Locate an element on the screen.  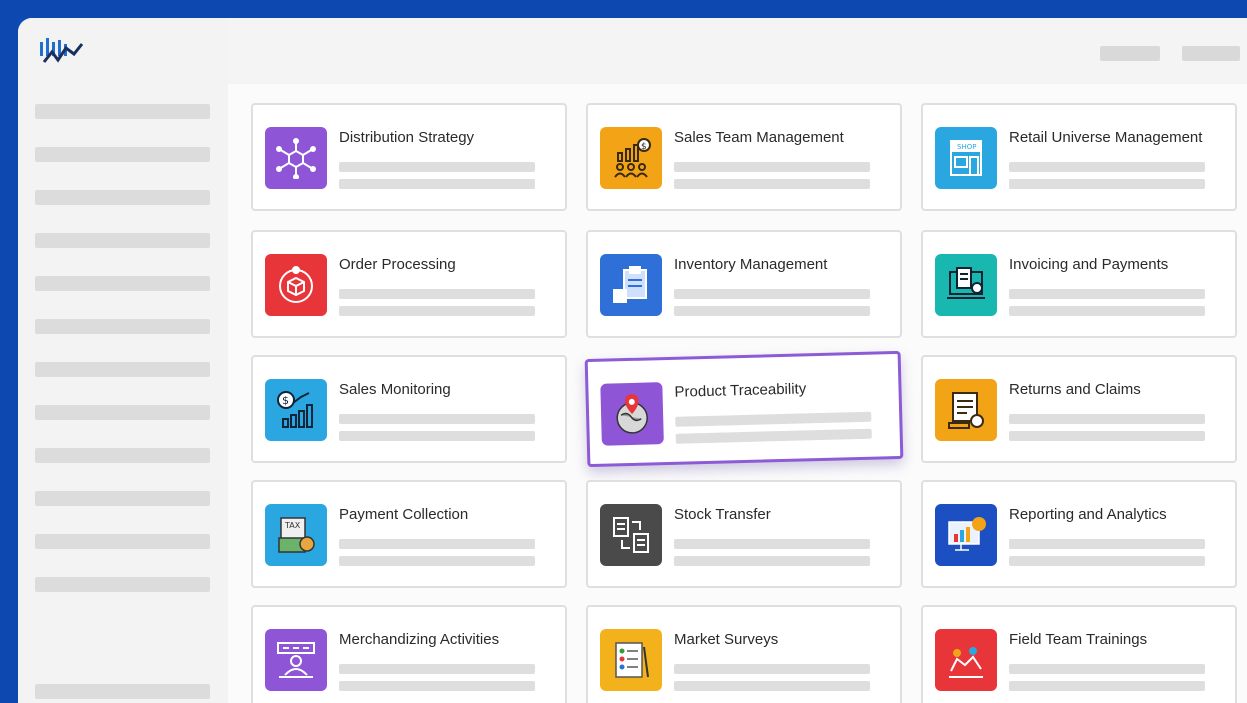
order-box-icon is located at coordinates (296, 285).